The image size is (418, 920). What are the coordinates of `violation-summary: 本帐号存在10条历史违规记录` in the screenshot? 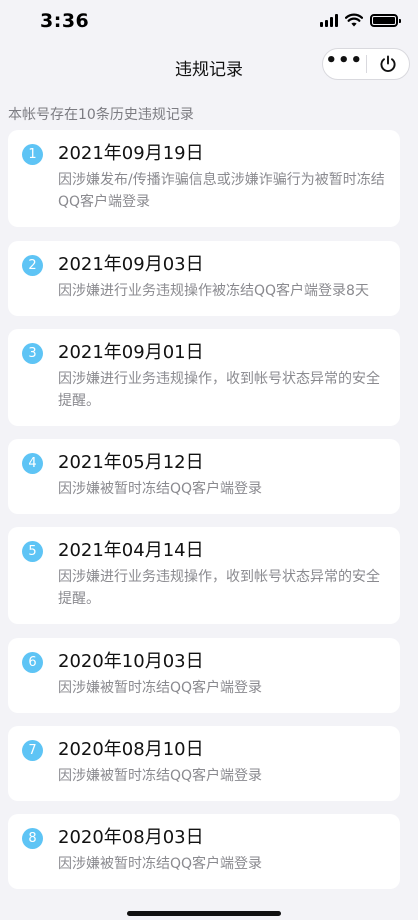 It's located at (101, 115).